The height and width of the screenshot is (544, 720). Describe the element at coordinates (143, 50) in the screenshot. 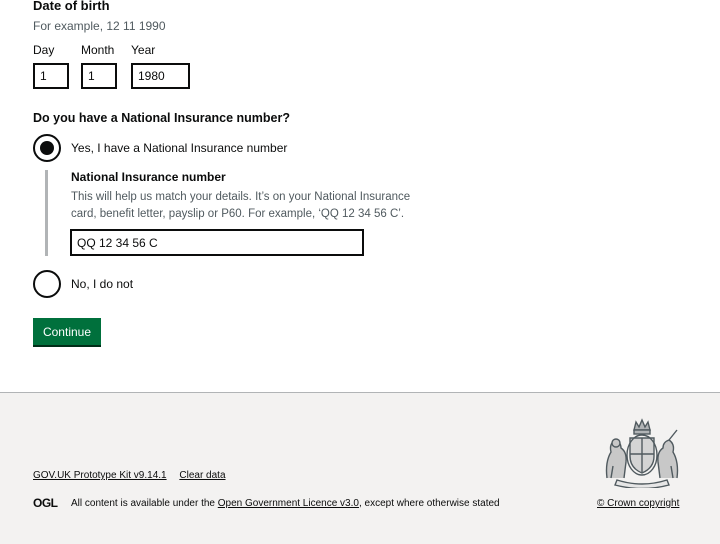

I see `dob-year-label: Year` at that location.